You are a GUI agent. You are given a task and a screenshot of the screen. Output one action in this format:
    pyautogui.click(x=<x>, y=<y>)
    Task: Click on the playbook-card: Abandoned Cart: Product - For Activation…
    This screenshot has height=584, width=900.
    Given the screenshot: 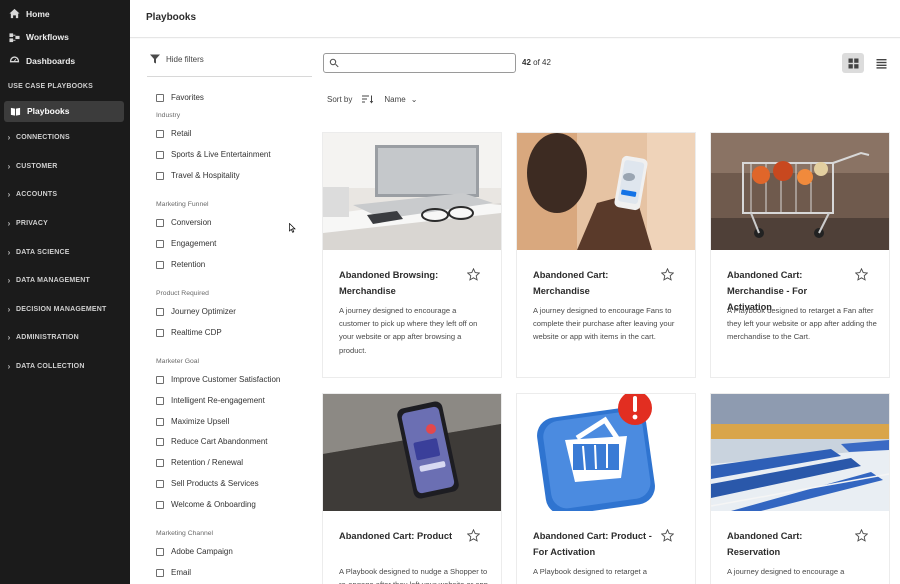 What is the action you would take?
    pyautogui.click(x=606, y=489)
    